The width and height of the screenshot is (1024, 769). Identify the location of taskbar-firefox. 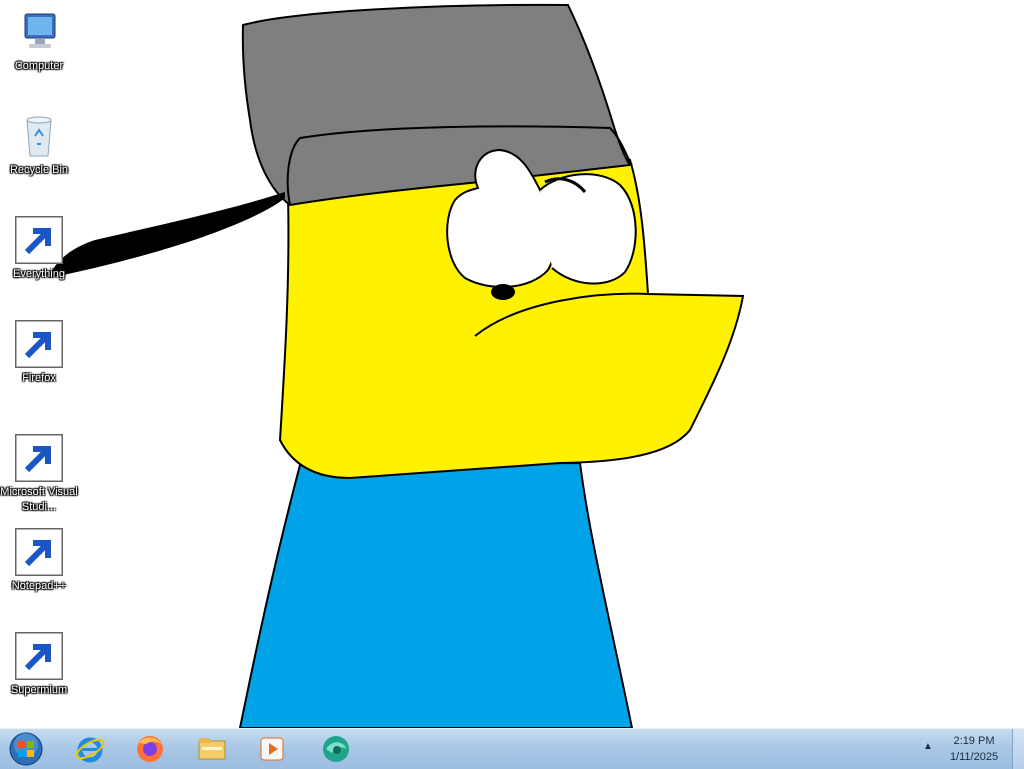
(150, 749).